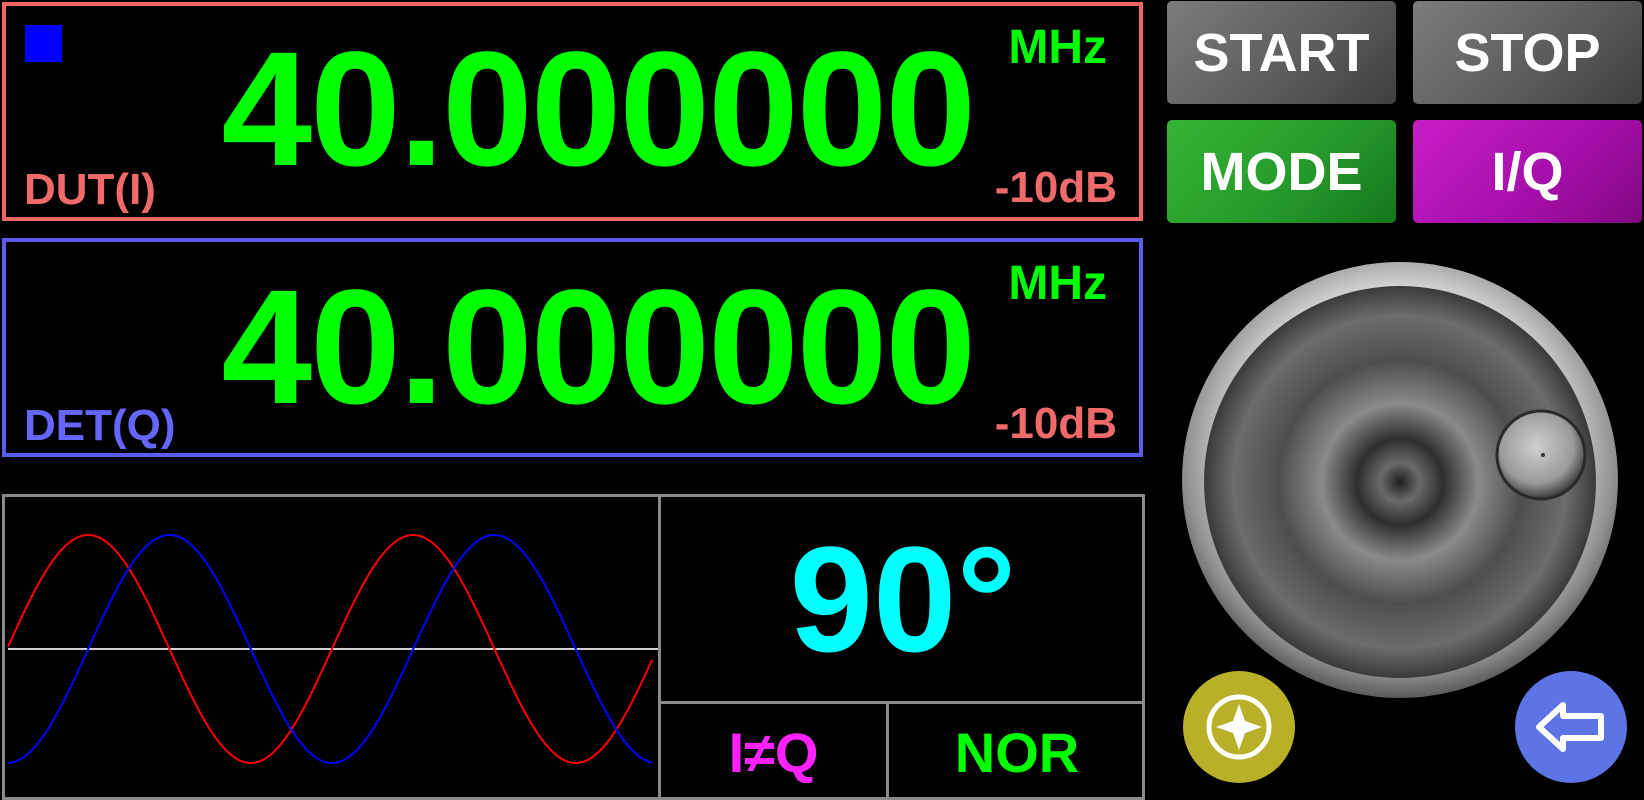 This screenshot has width=1644, height=800. I want to click on phase-readout: 90°, so click(903, 599).